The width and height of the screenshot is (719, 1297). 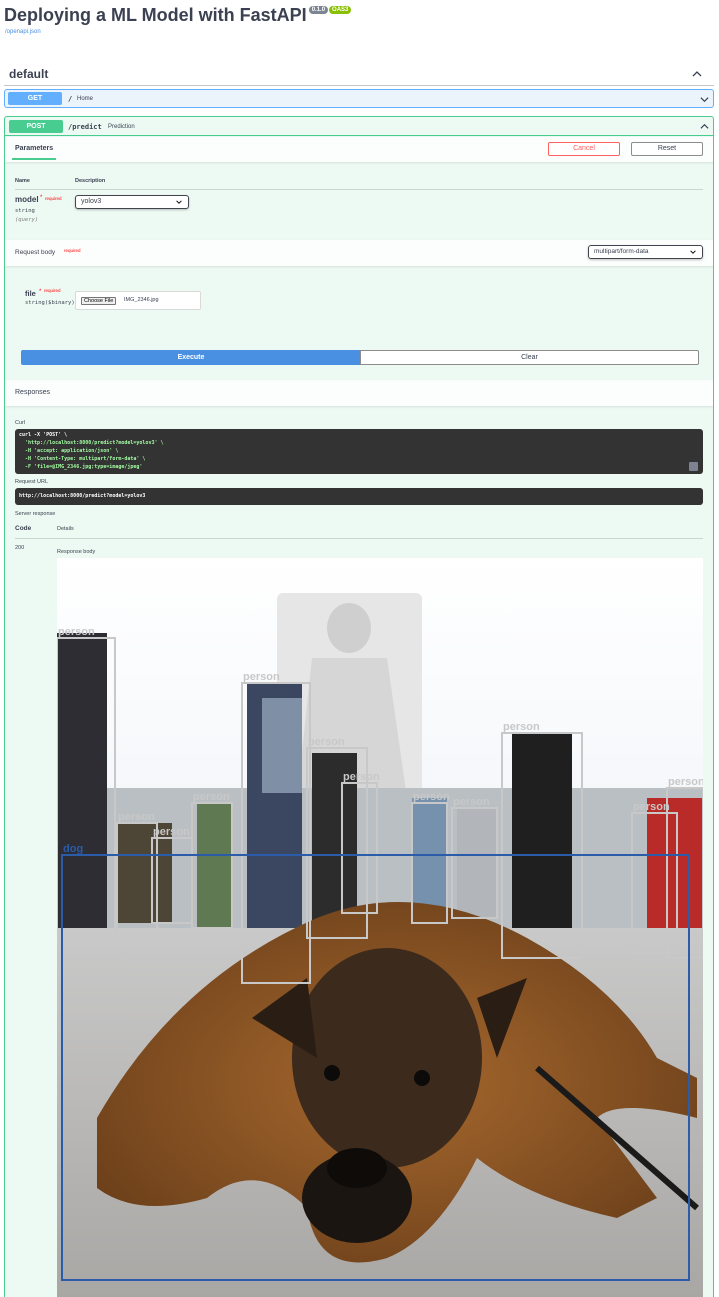 What do you see at coordinates (27, 220) in the screenshot?
I see `param-location: (query)` at bounding box center [27, 220].